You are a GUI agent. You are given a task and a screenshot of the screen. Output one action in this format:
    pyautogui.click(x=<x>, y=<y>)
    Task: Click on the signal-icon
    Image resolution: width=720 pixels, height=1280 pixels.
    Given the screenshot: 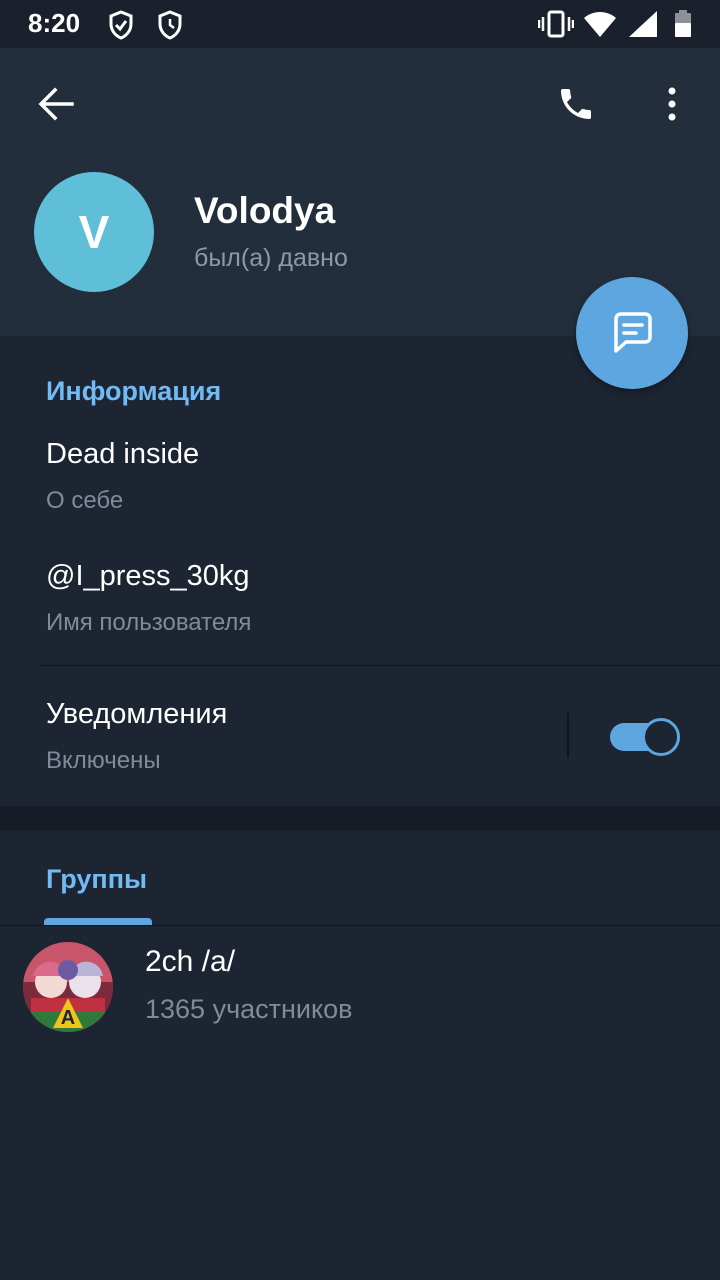 What is the action you would take?
    pyautogui.click(x=643, y=24)
    